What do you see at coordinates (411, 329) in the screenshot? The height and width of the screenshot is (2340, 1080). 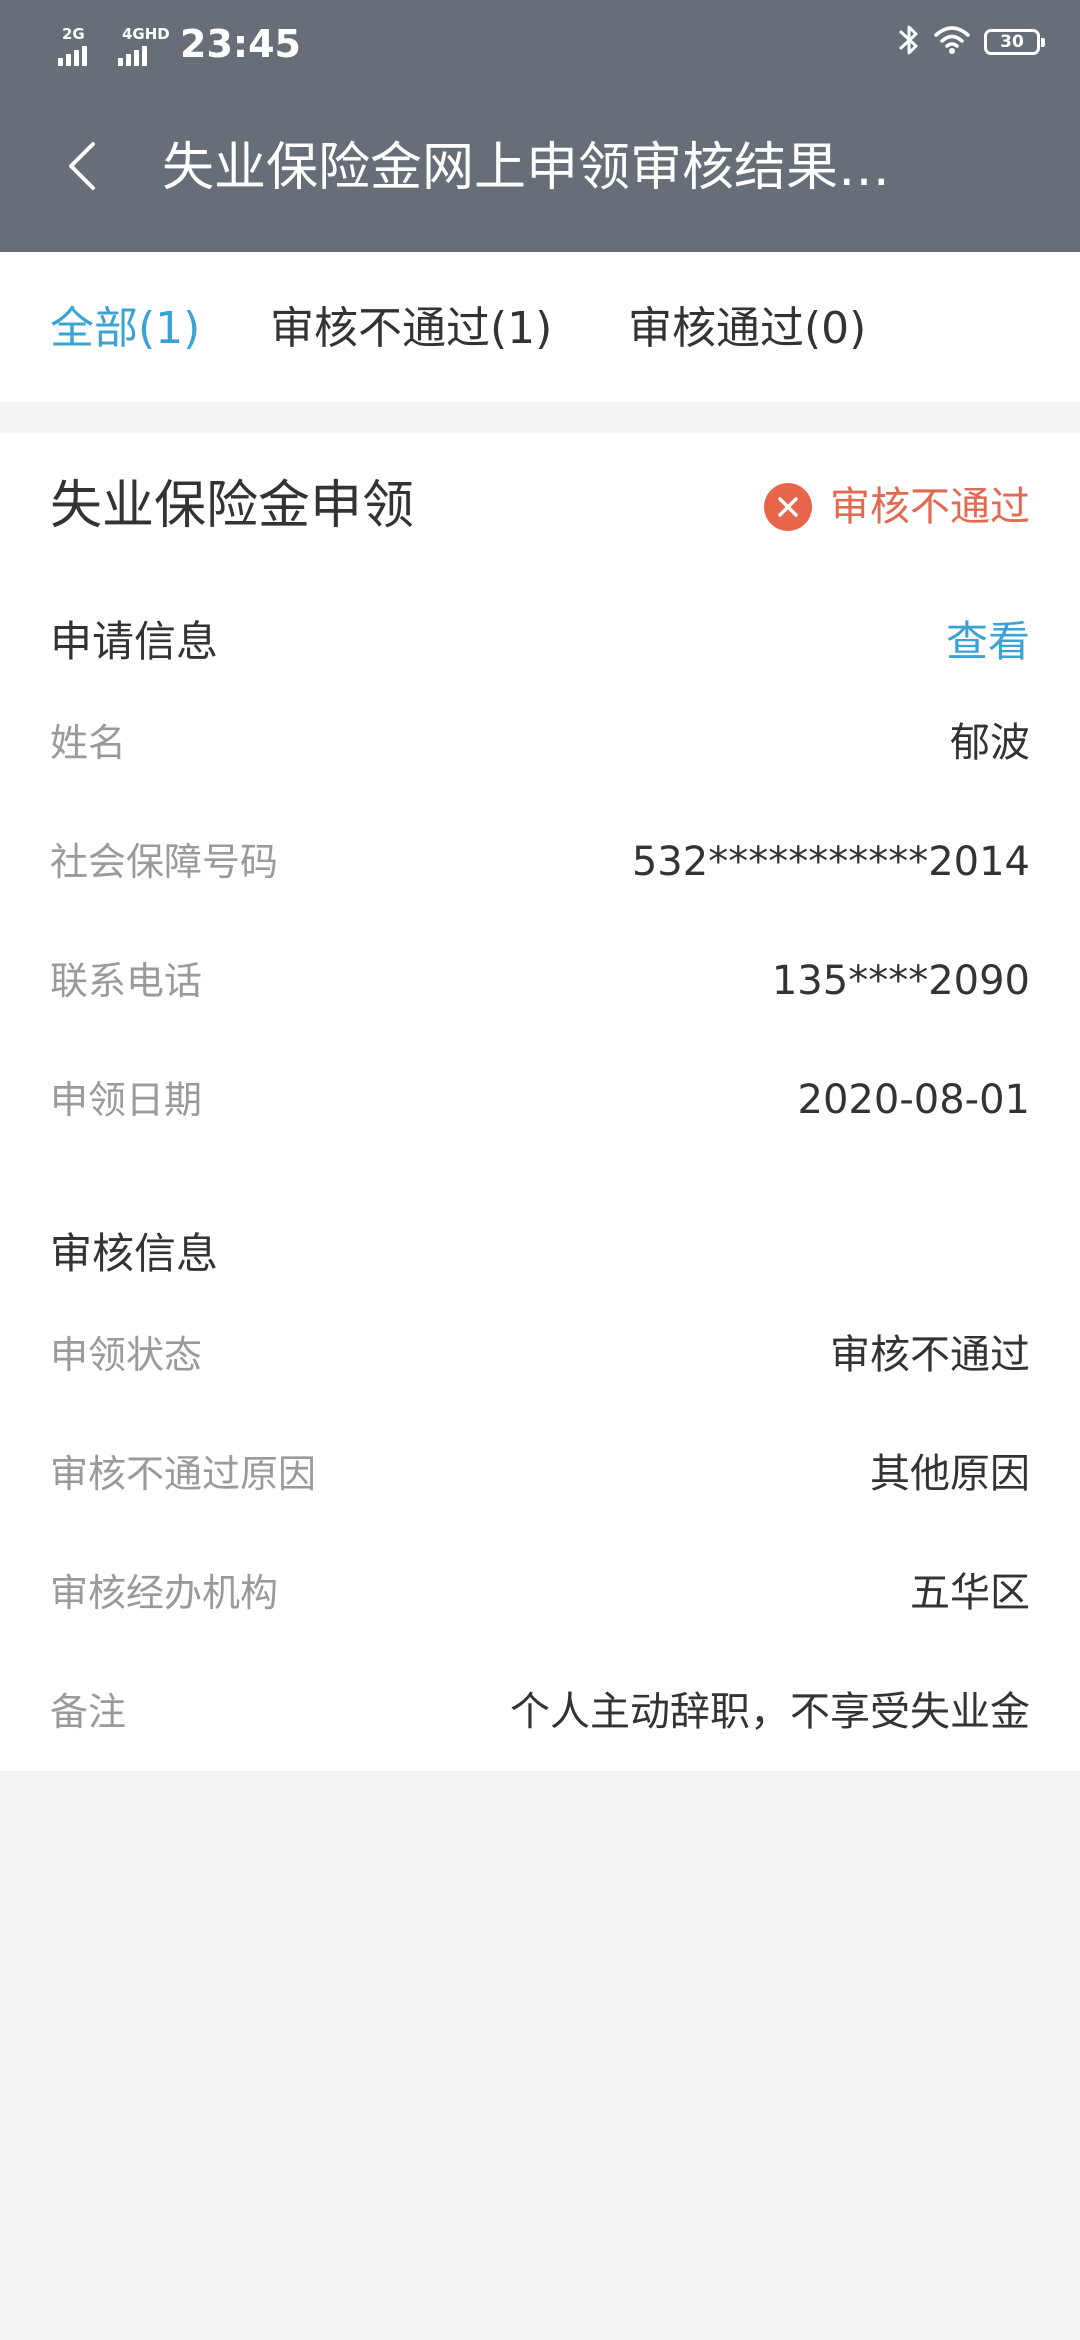 I see `tab-rejected: 审核不通过(1)` at bounding box center [411, 329].